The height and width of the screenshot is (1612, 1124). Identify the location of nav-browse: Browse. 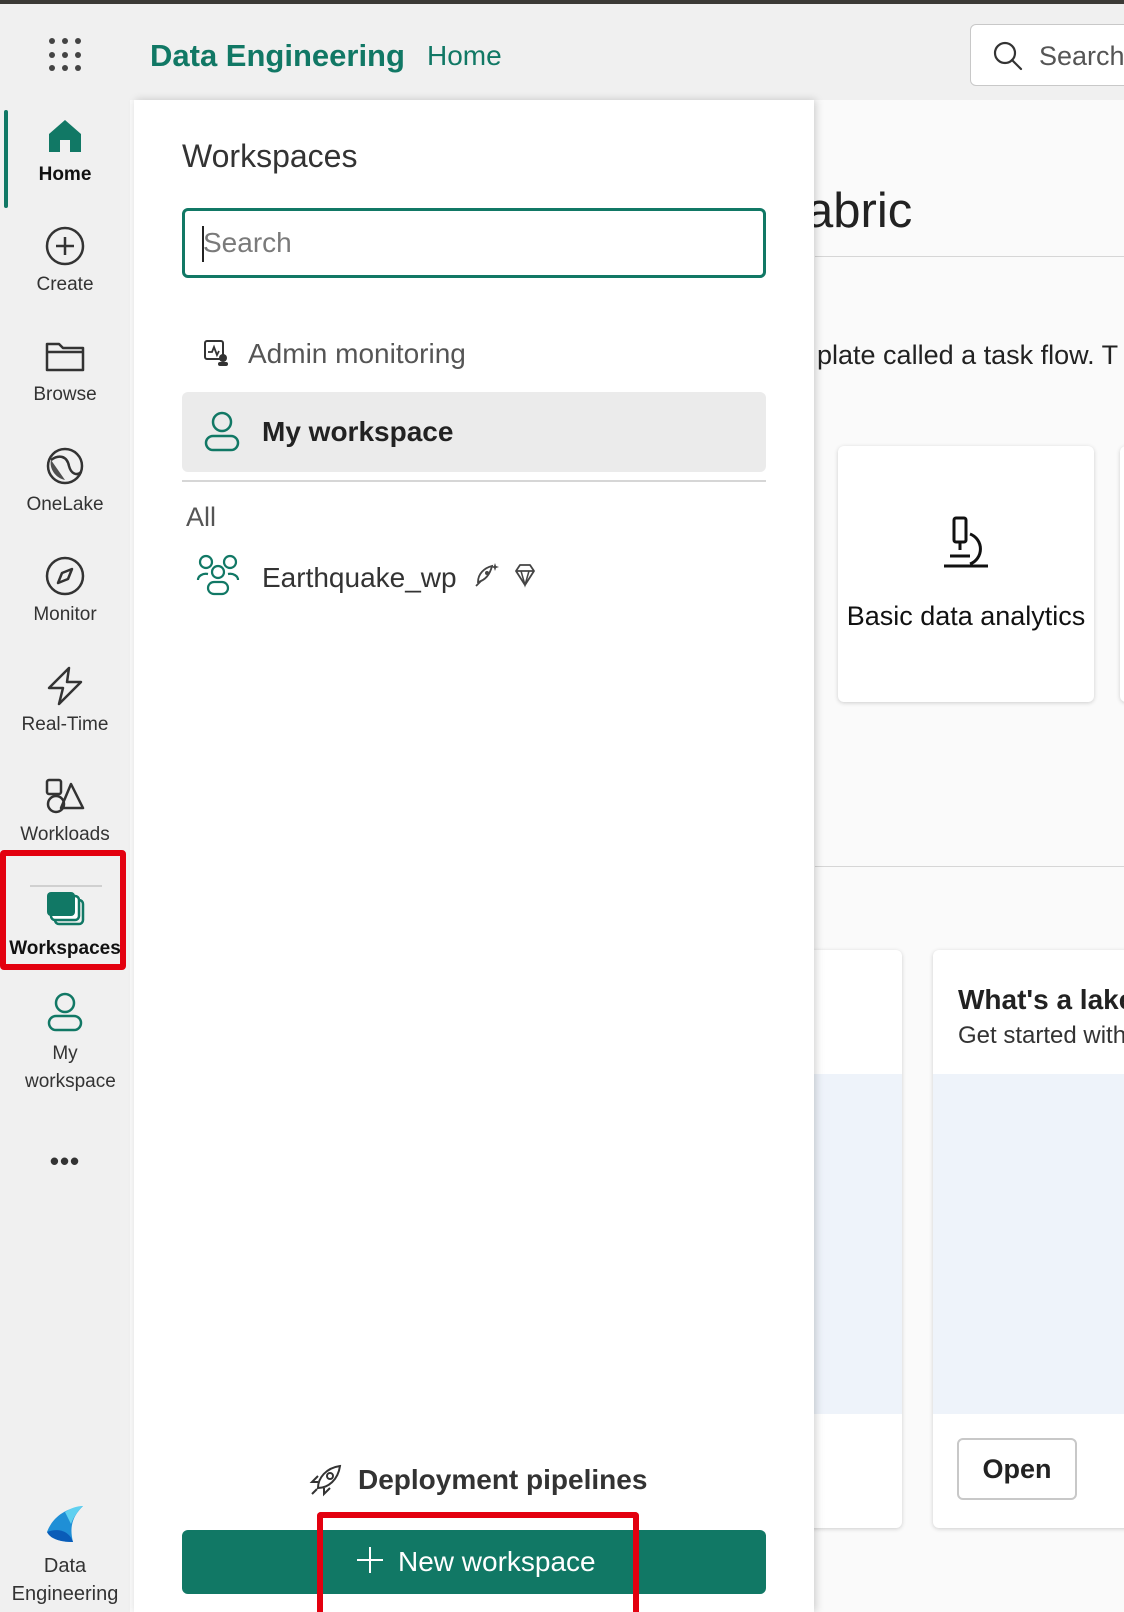
(65, 370).